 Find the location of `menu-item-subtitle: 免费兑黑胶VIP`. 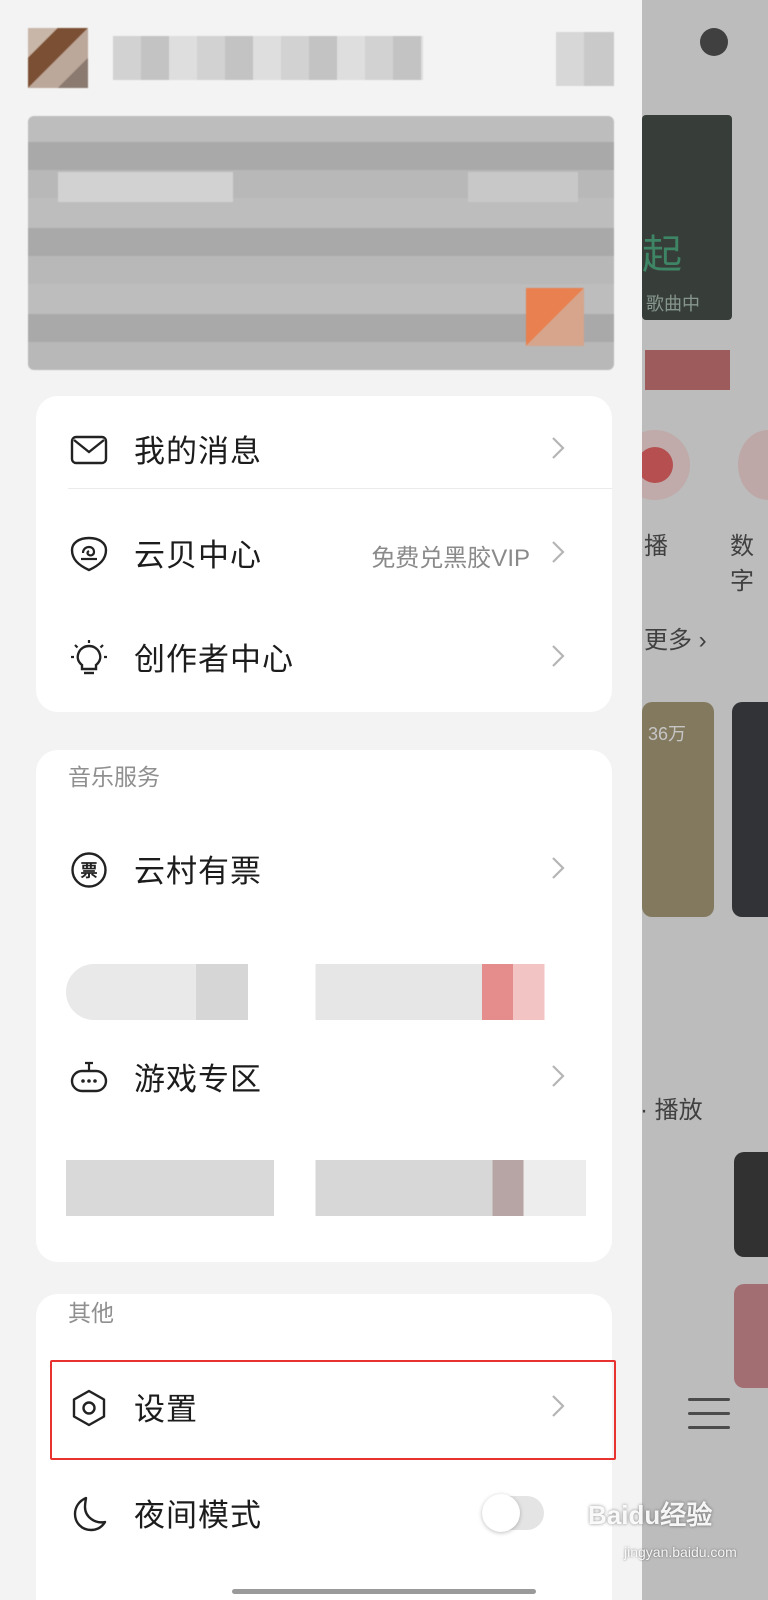

menu-item-subtitle: 免费兑黑胶VIP is located at coordinates (450, 558).